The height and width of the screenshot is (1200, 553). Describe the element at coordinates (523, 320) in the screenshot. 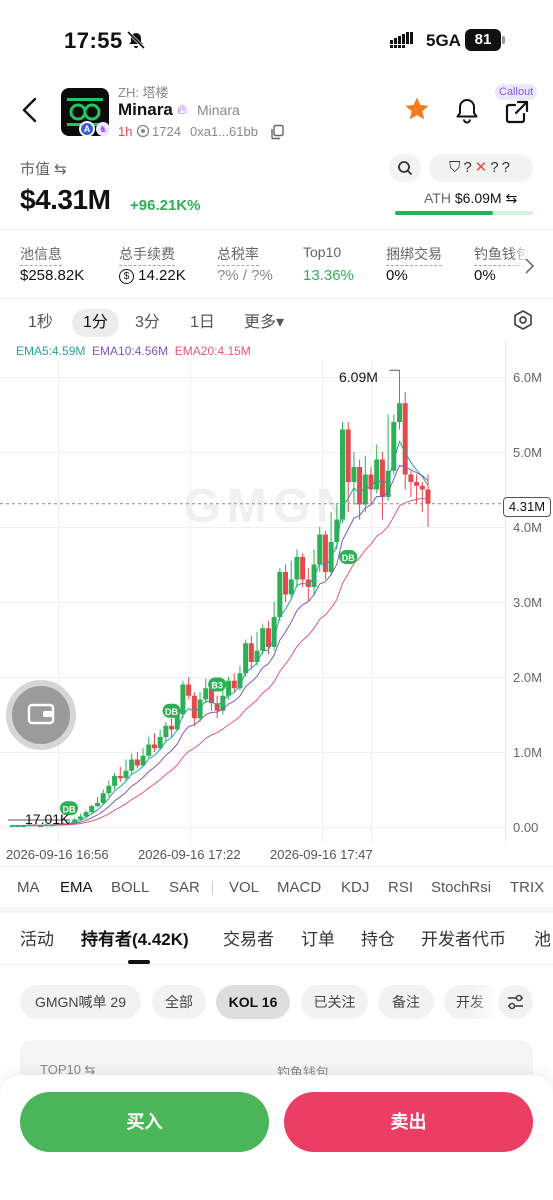

I see `chart-settings-icon` at that location.